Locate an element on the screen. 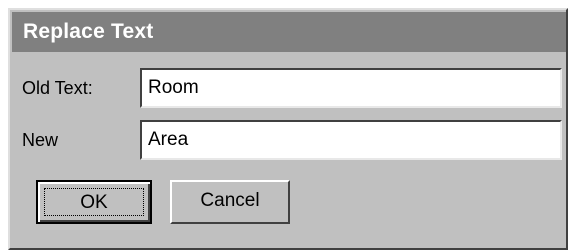  ok-button-label: OK is located at coordinates (94, 202).